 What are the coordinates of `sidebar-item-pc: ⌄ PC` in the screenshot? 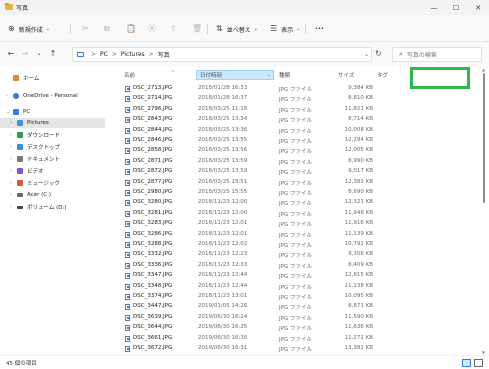 It's located at (18, 112).